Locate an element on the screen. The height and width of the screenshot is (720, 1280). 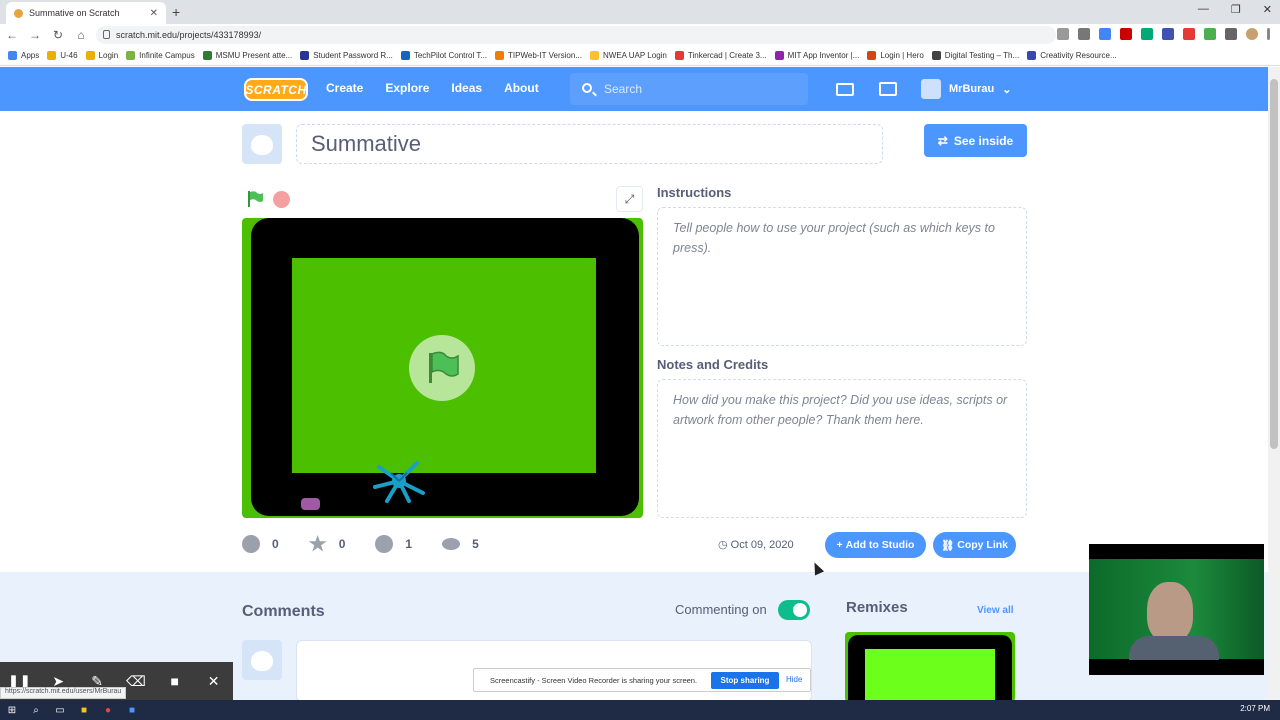
bookmark-item: U-46 is located at coordinates (62, 55).